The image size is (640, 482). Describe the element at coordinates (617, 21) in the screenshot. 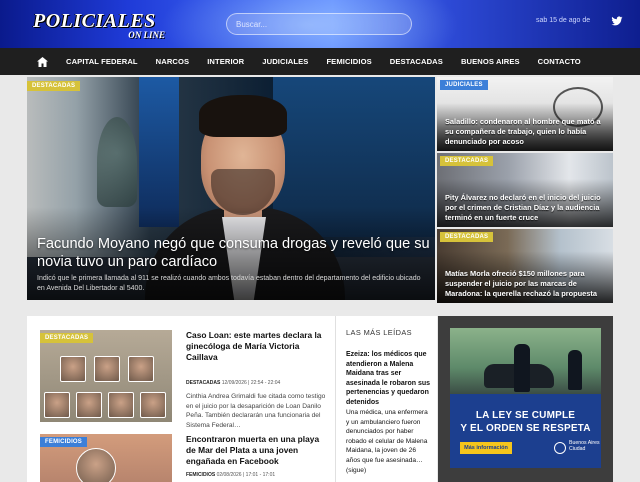

I see `twitter-icon` at that location.